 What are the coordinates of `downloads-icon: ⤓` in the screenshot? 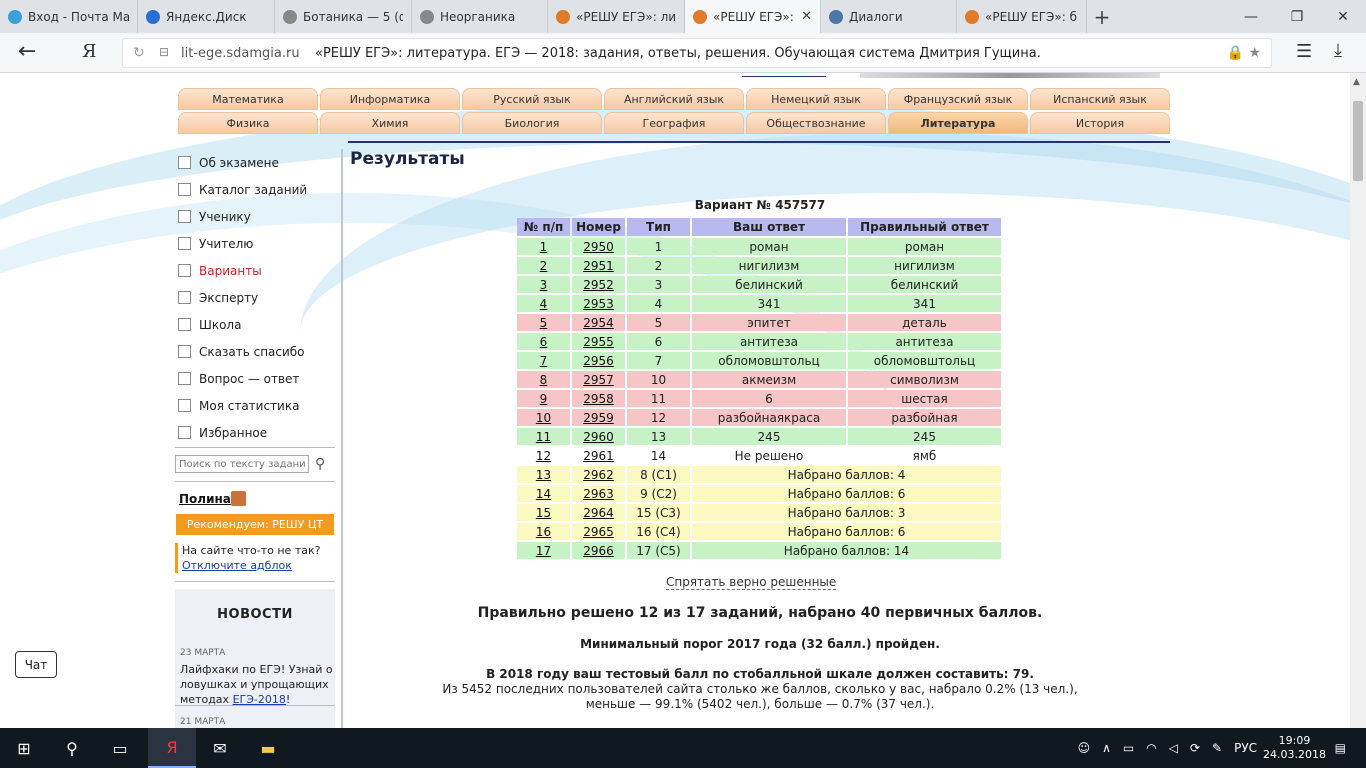 It's located at (1338, 50).